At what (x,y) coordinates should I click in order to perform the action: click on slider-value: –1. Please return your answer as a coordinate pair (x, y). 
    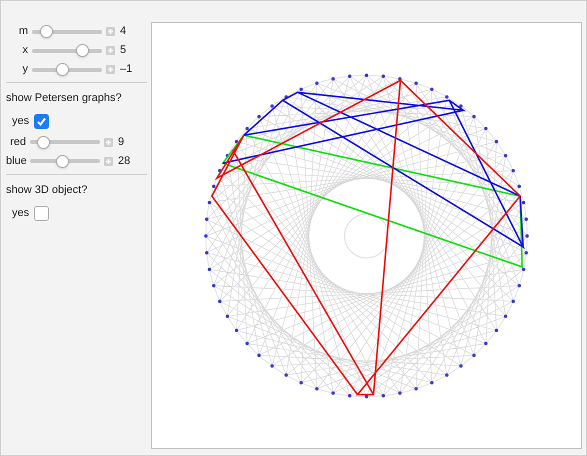
    Looking at the image, I should click on (126, 70).